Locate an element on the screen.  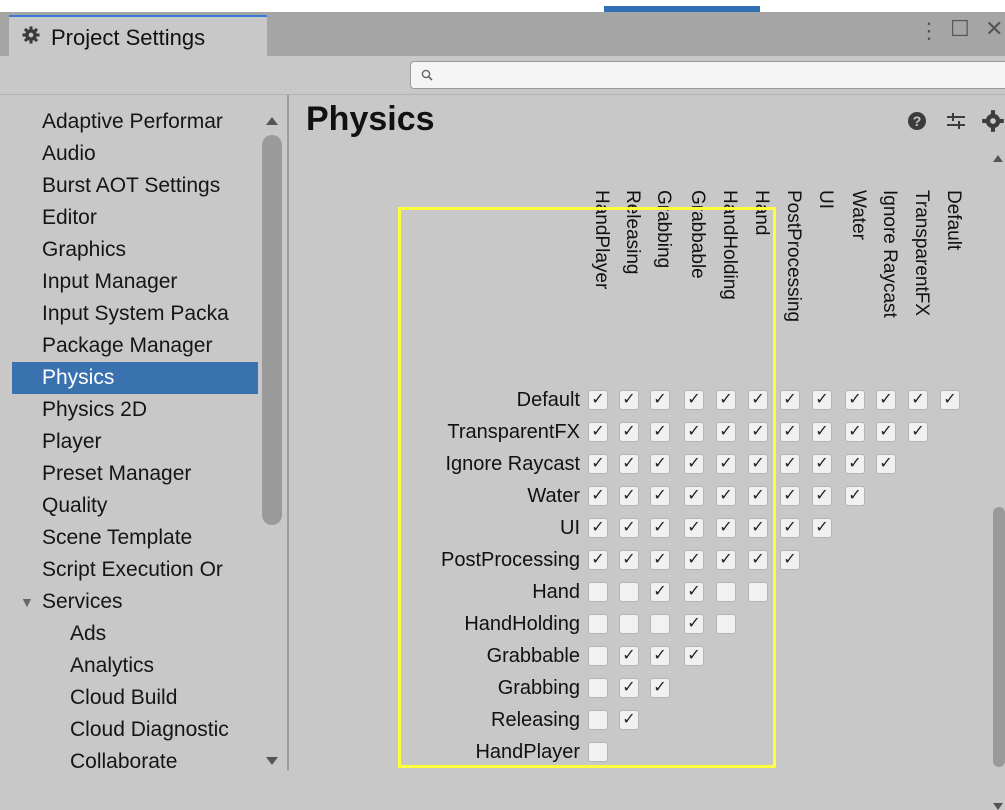
sidebar-scrollbar is located at coordinates (272, 432).